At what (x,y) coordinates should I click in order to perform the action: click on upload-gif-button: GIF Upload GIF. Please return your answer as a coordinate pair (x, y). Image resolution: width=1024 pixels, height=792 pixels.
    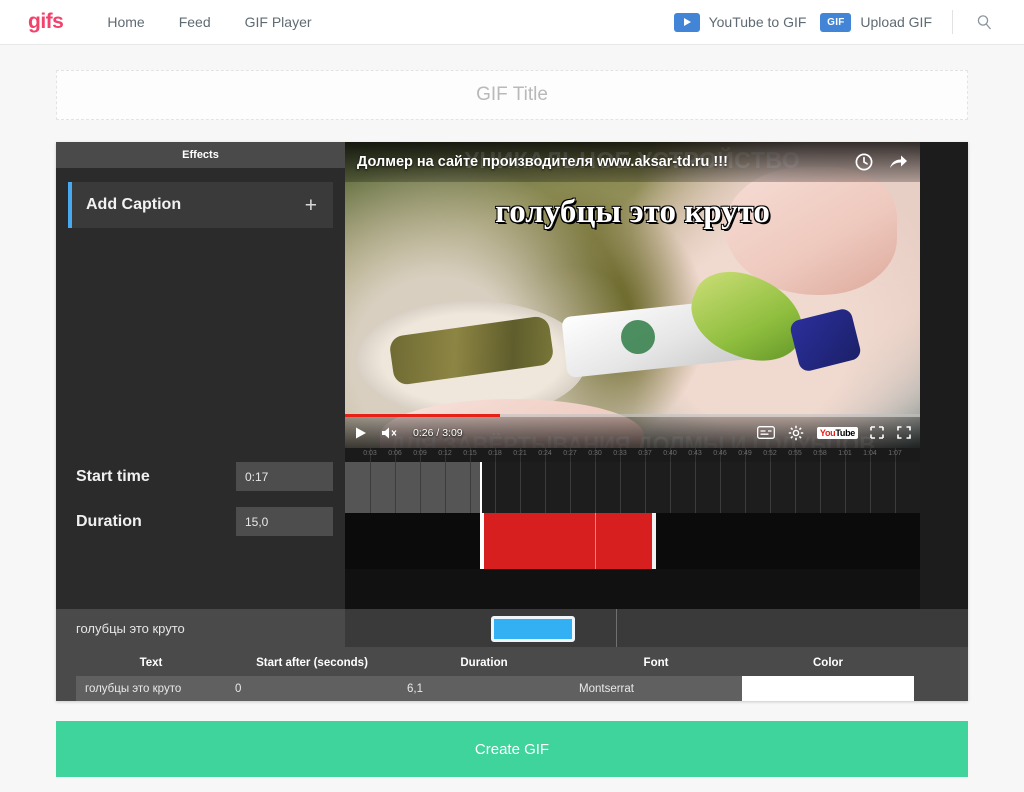
    Looking at the image, I should click on (876, 22).